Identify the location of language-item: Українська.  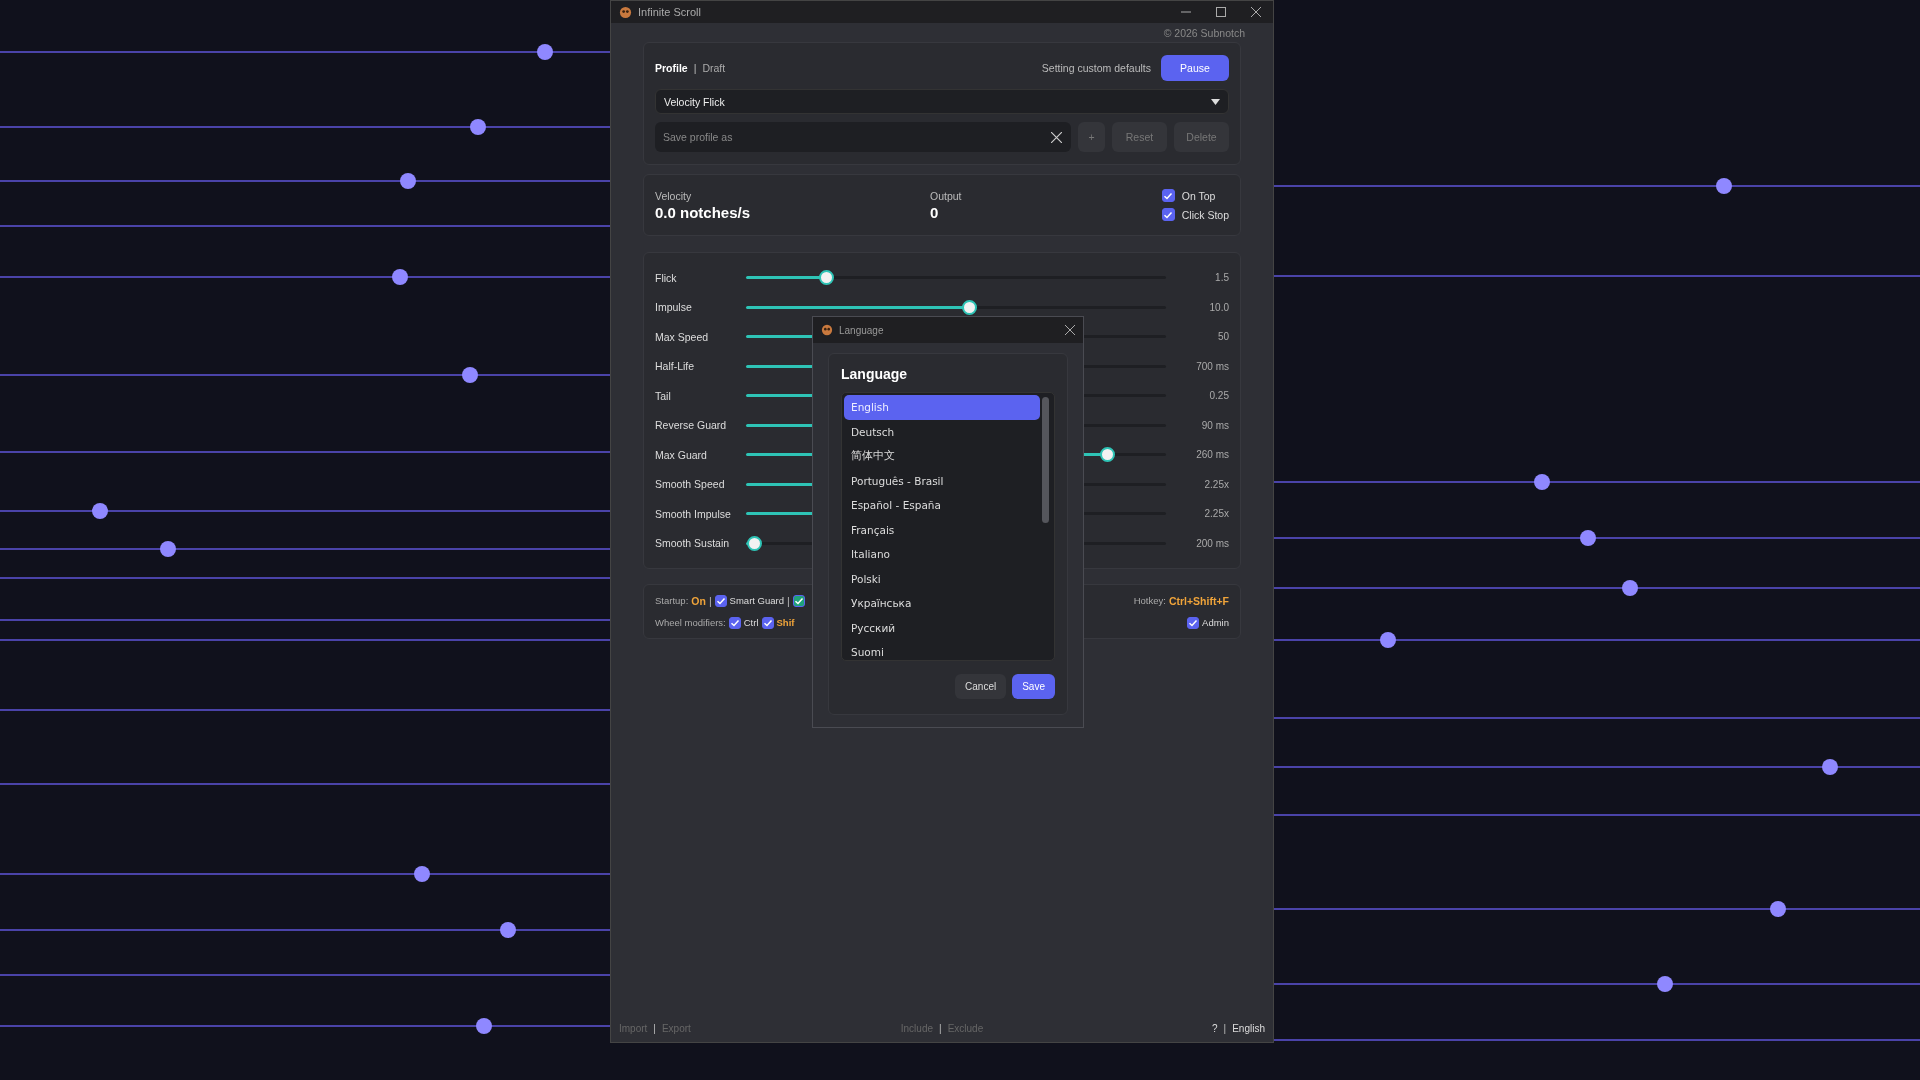
(942, 603).